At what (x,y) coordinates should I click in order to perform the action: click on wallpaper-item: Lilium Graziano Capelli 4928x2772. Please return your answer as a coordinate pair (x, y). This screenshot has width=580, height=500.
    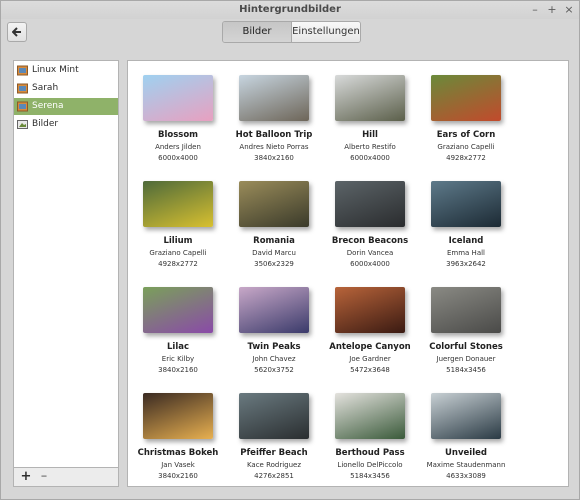
    Looking at the image, I should click on (178, 231).